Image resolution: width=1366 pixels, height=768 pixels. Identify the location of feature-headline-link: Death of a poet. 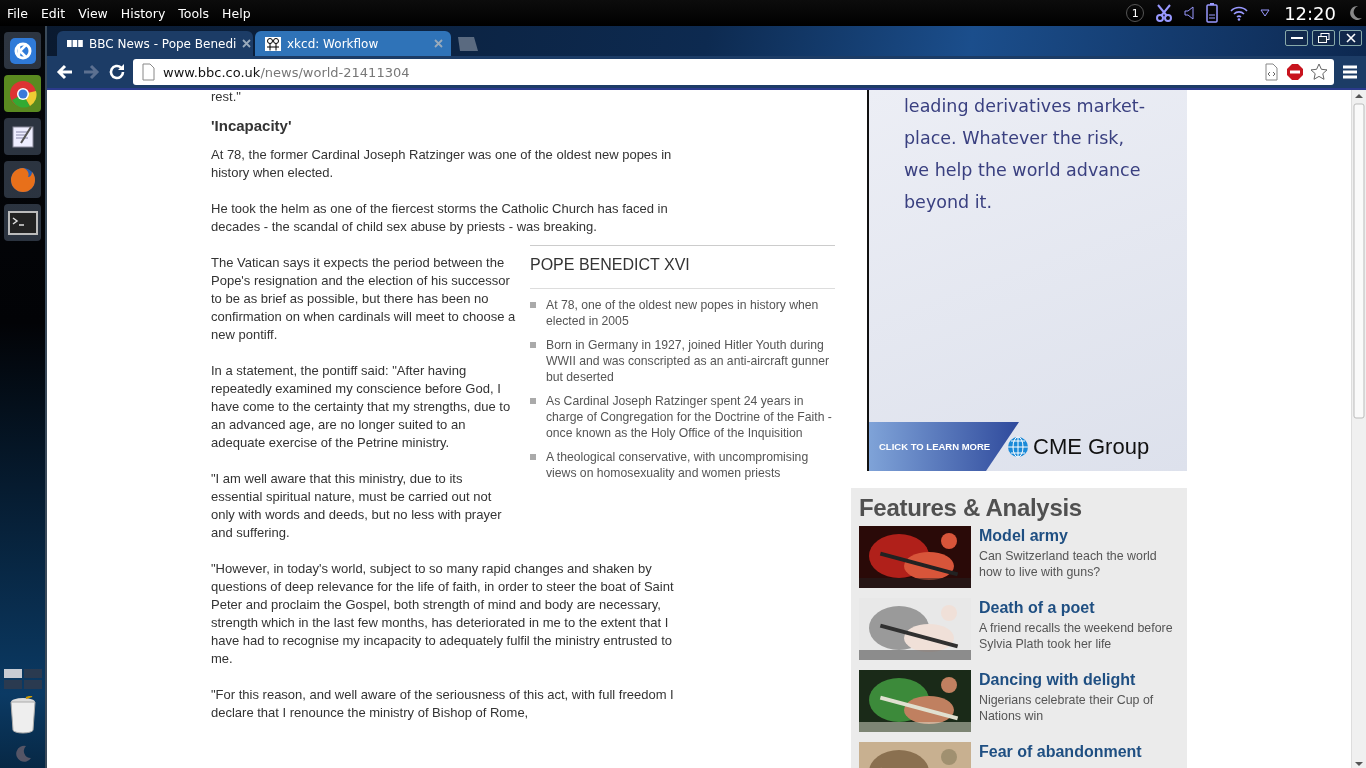
(1079, 608).